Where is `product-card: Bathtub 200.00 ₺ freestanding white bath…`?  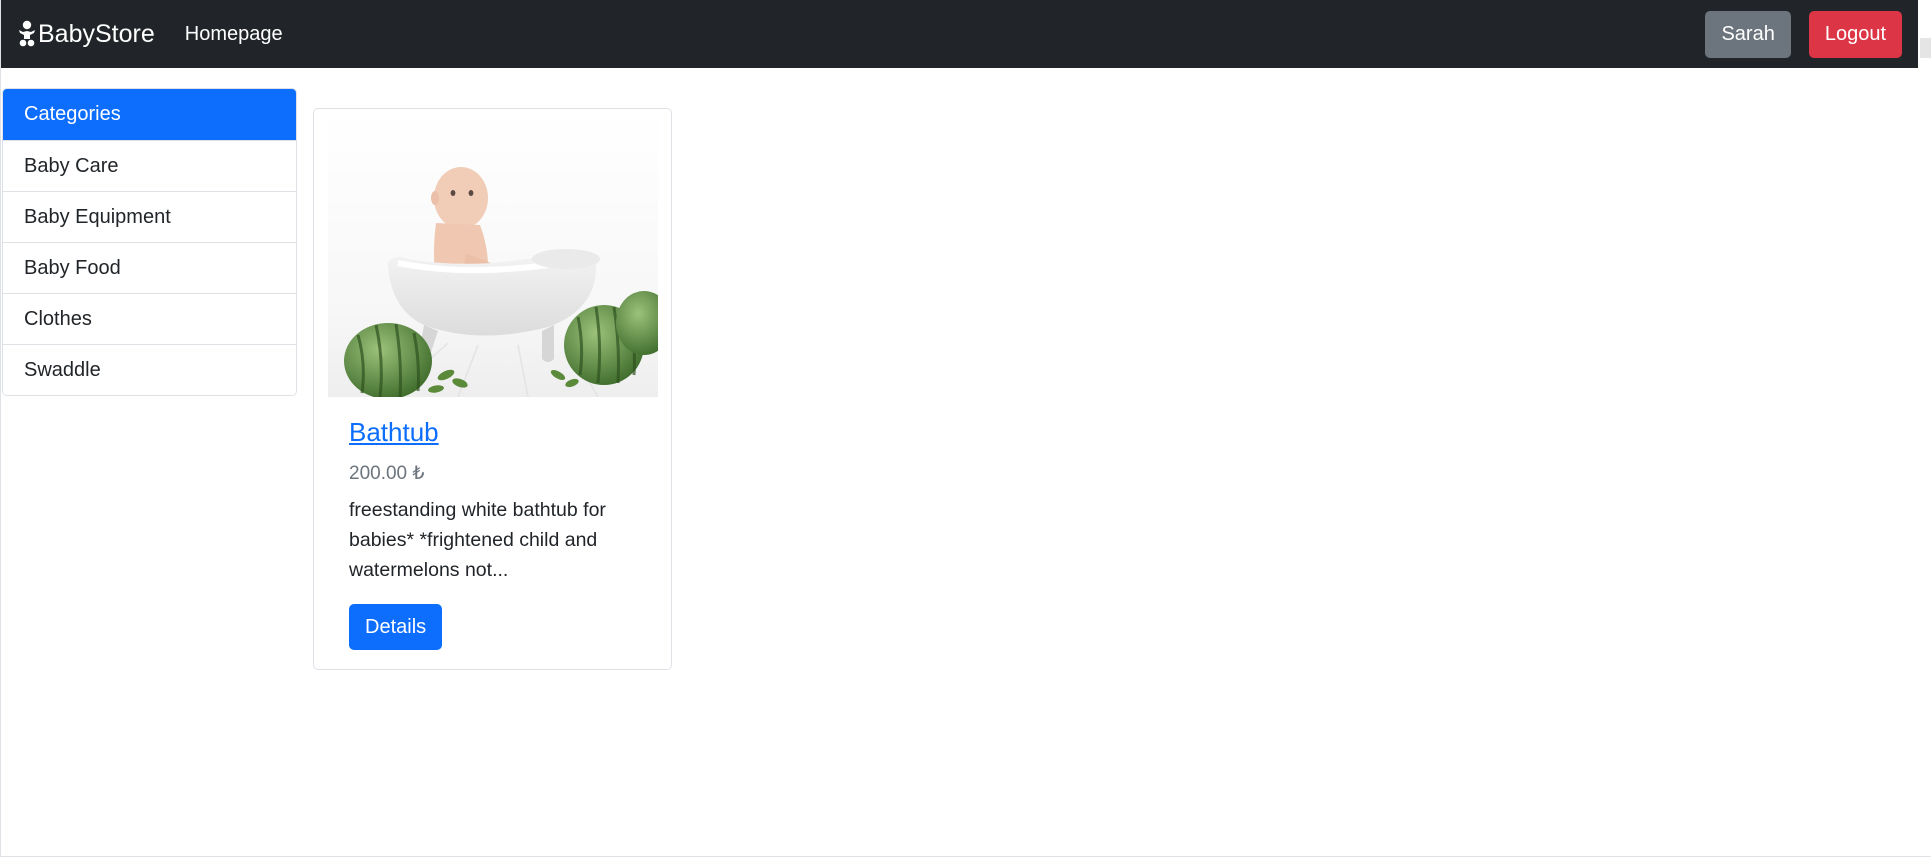 product-card: Bathtub 200.00 ₺ freestanding white bath… is located at coordinates (492, 389).